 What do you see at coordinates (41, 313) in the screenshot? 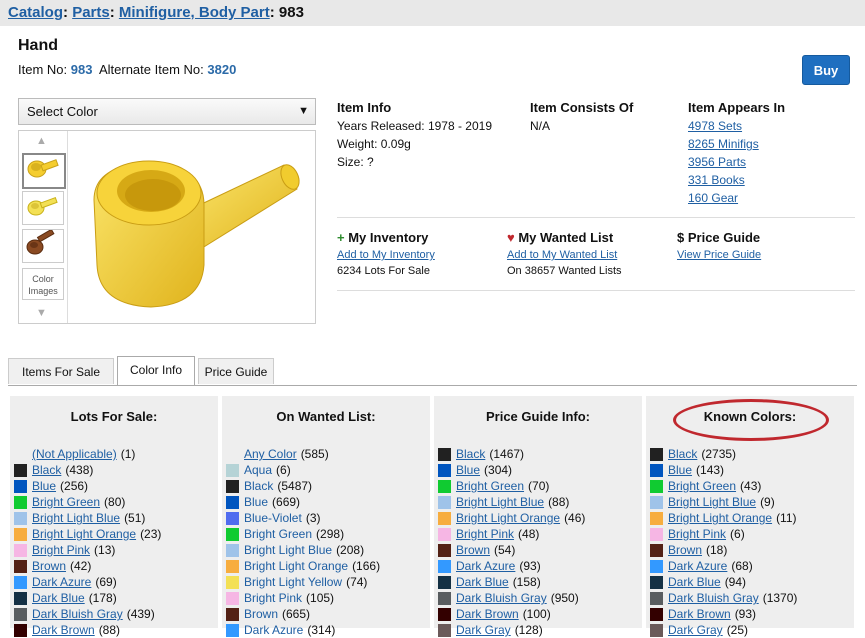
I see `scroll-down-icon: ▼` at bounding box center [41, 313].